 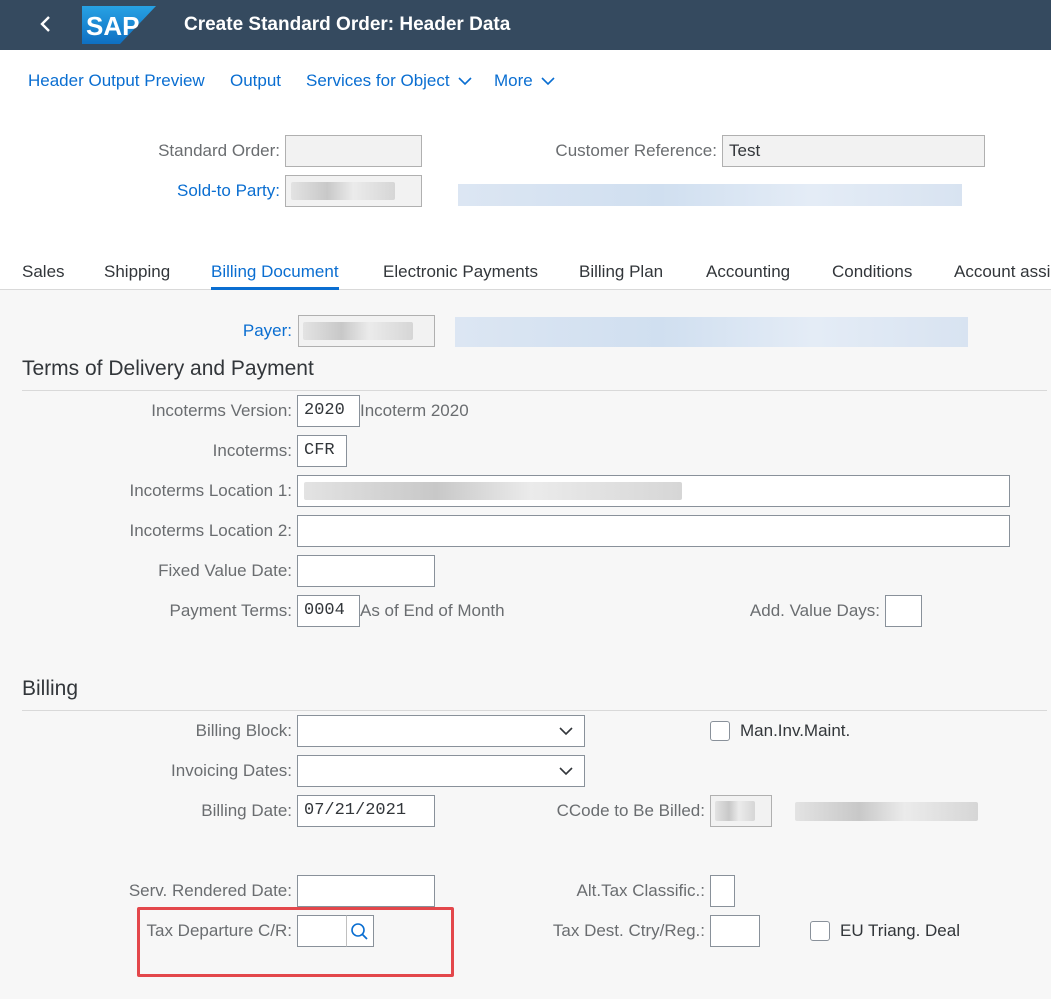 I want to click on incoterms-location1-label: Incoterms Location 1:, so click(x=210, y=490).